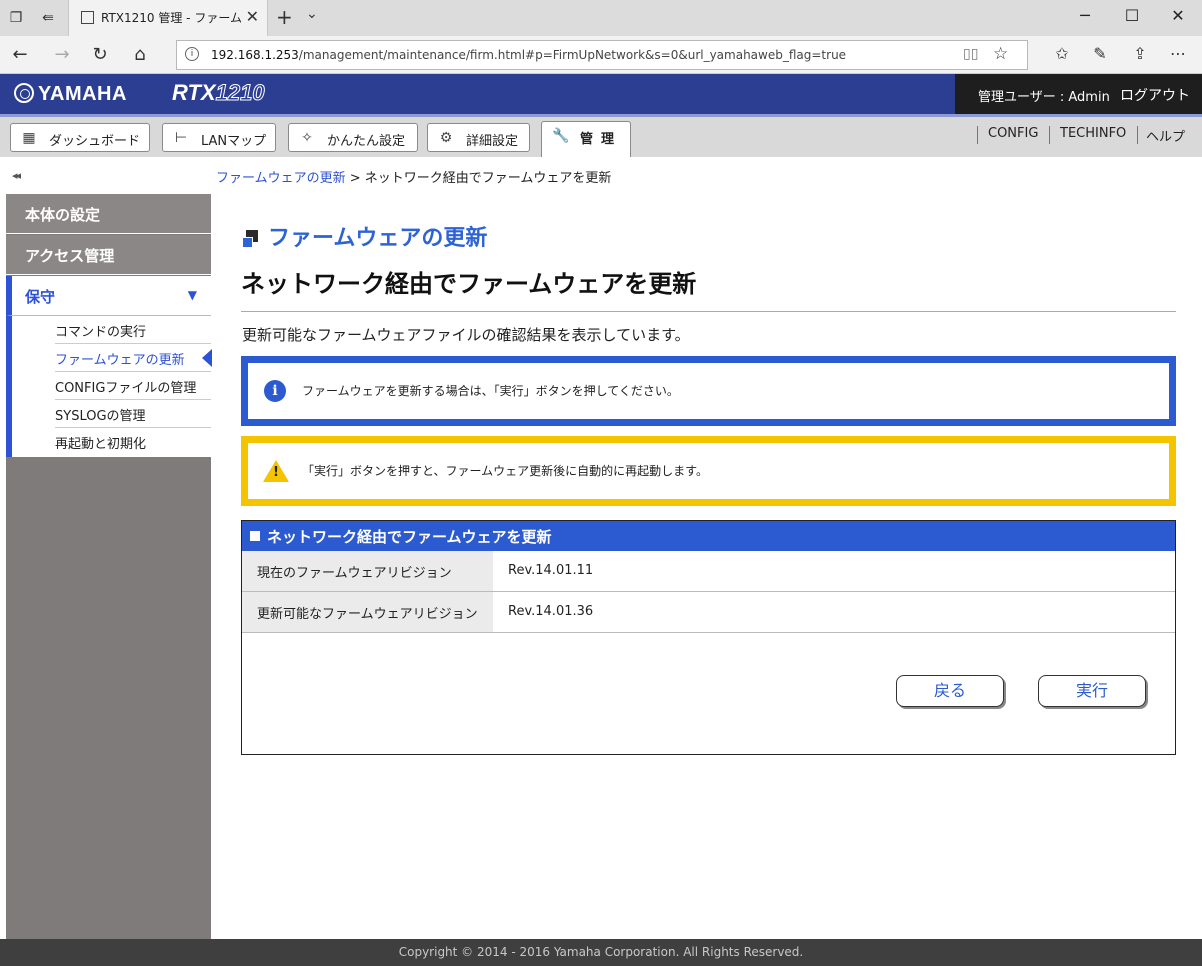  I want to click on admin-user-label: 管理ユーザー : Admin, so click(1044, 97).